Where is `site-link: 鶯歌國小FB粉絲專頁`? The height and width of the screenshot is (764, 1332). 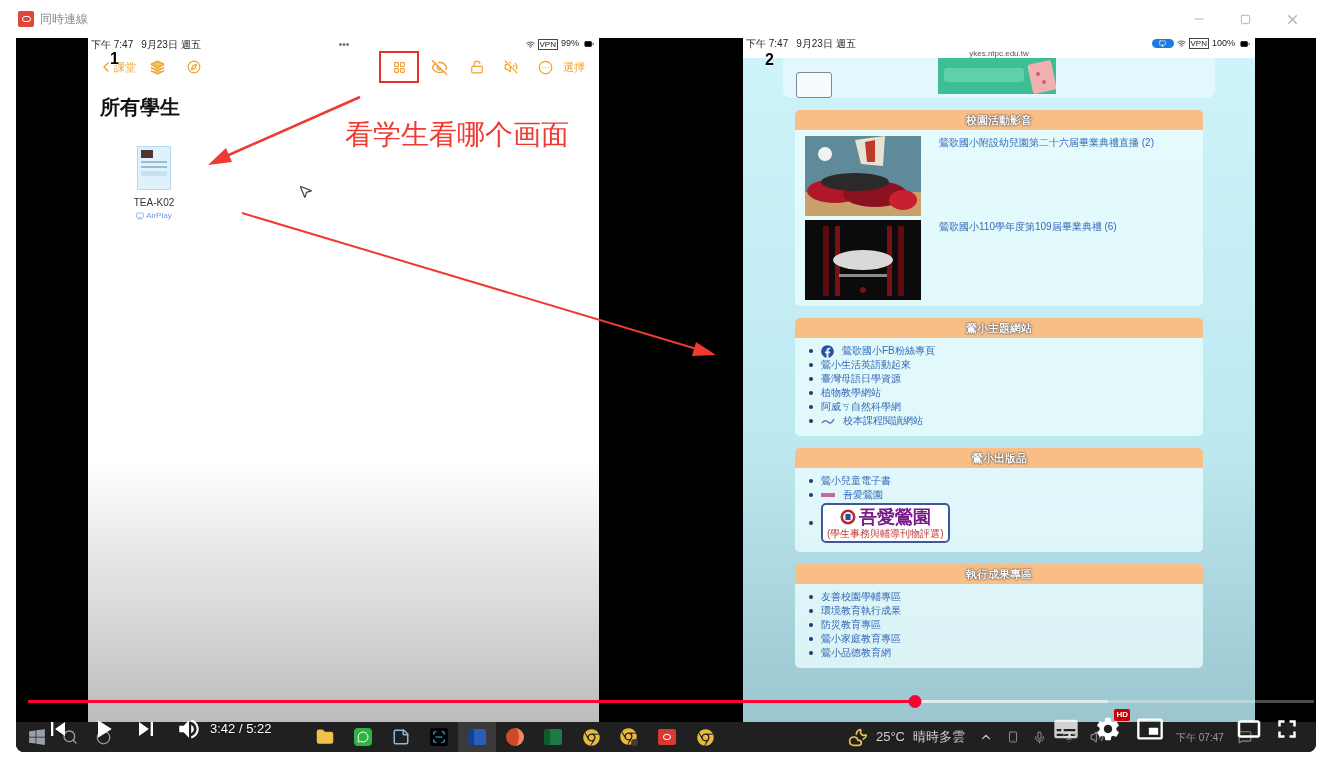
site-link: 鶯歌國小FB粉絲專頁 is located at coordinates (888, 351).